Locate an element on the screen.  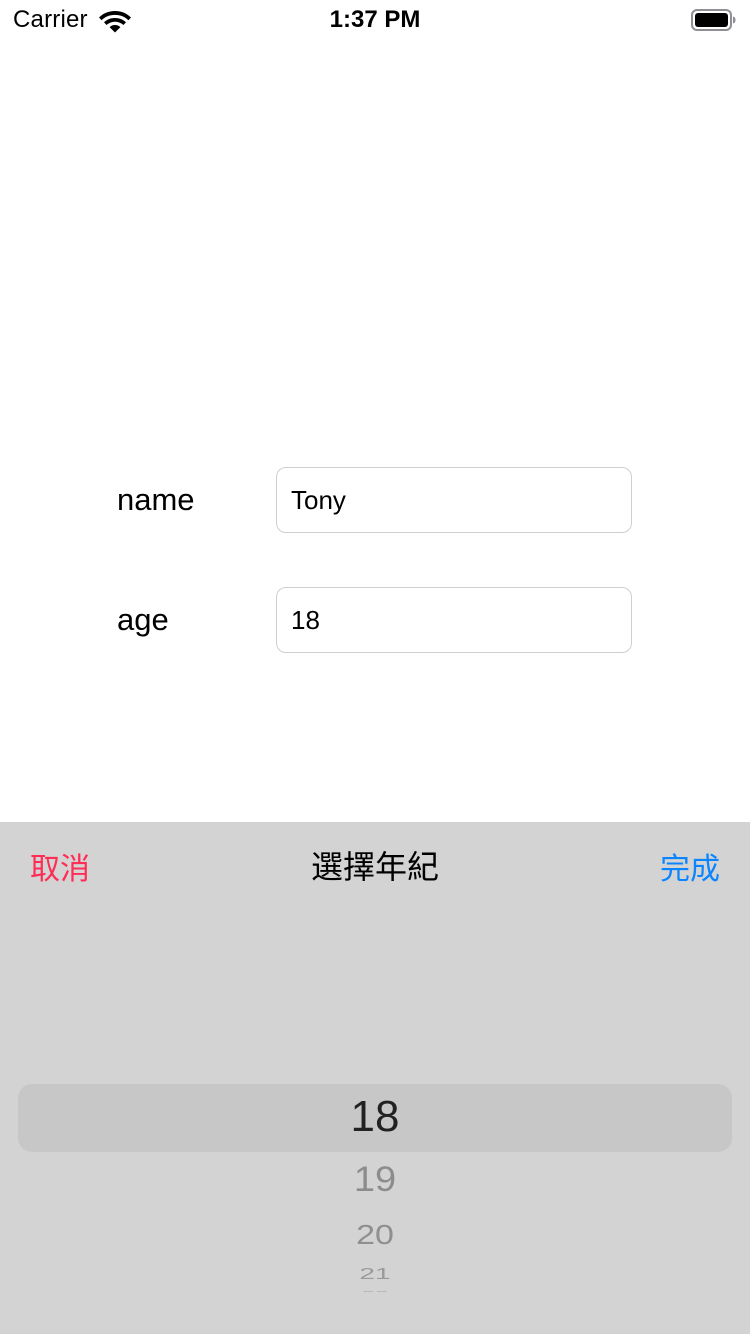
picker-option: 19 is located at coordinates (375, 1181).